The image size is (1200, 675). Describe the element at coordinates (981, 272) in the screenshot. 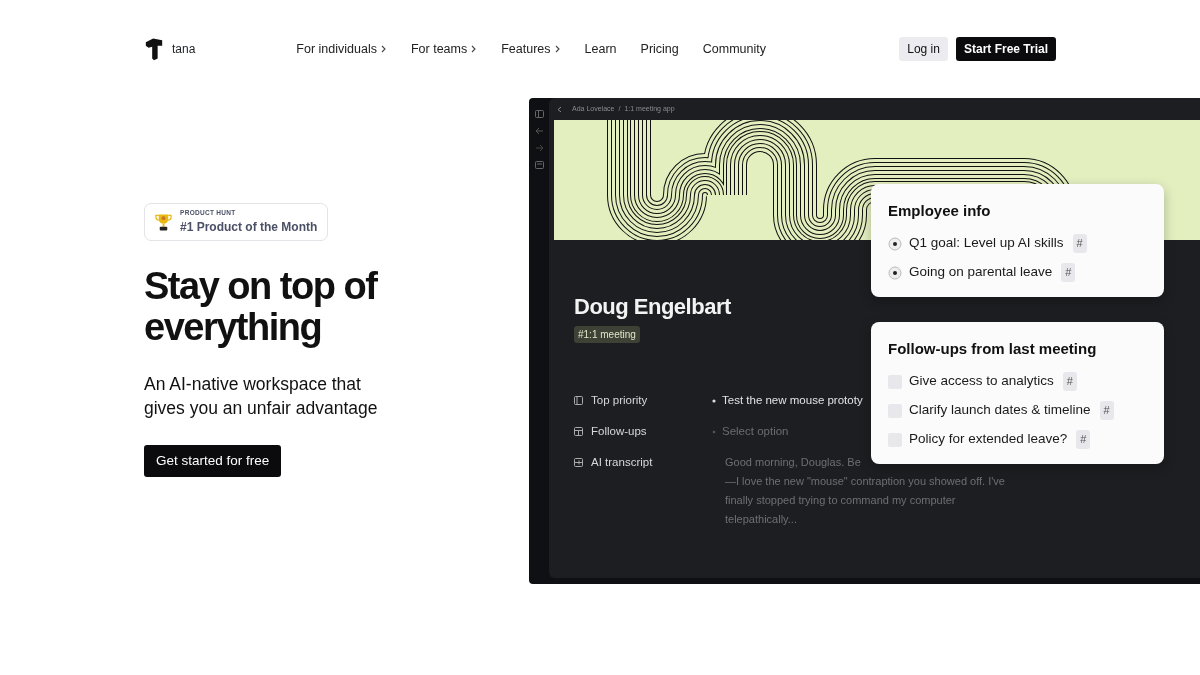

I see `item-text: Going on parental leave` at that location.